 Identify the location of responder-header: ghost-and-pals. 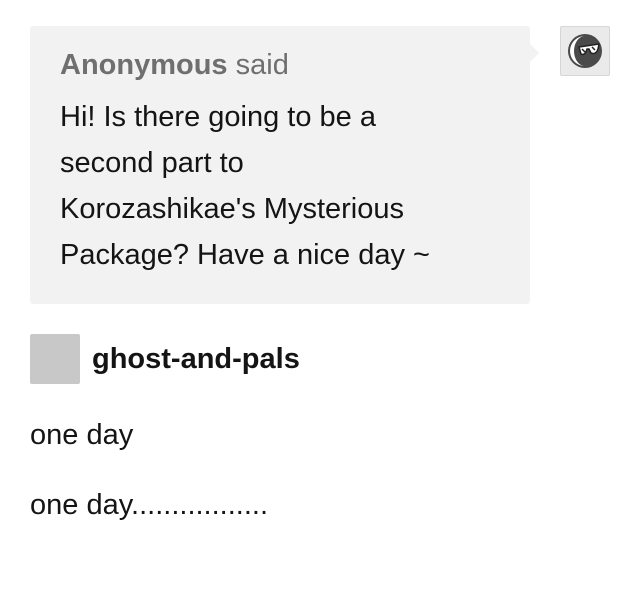
(165, 359).